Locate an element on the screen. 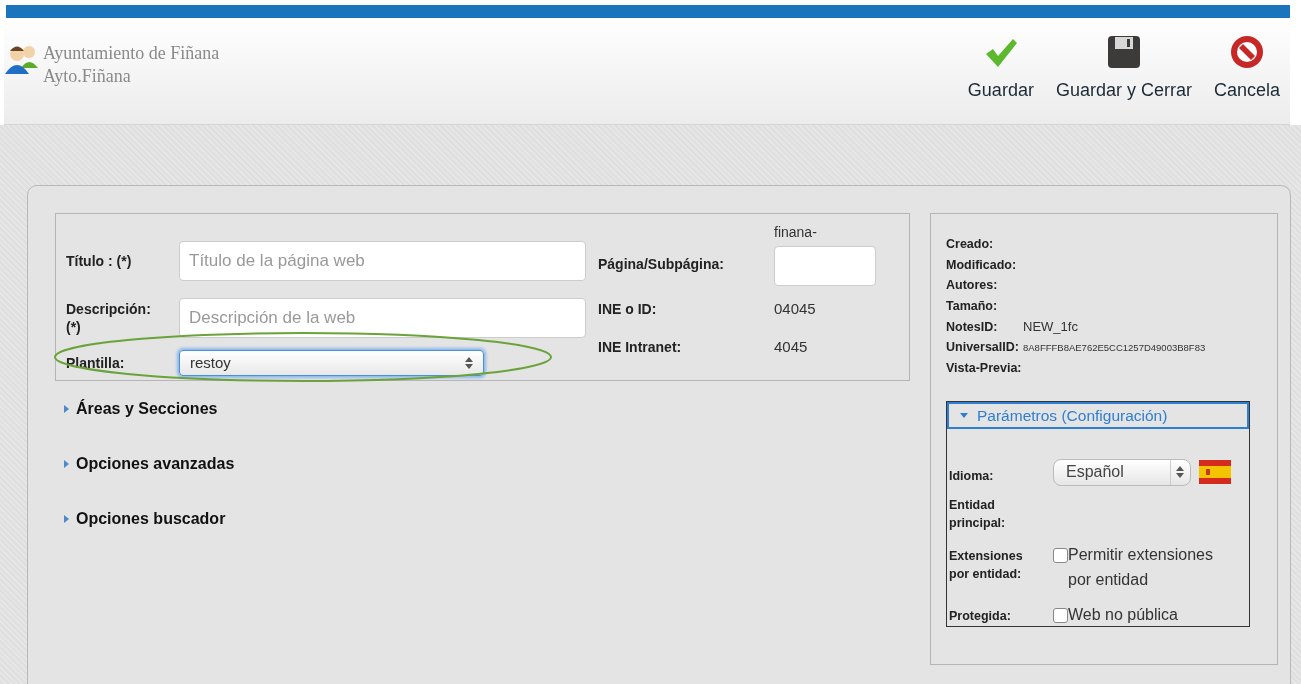 Image resolution: width=1301 pixels, height=684 pixels. flag-icon is located at coordinates (1215, 472).